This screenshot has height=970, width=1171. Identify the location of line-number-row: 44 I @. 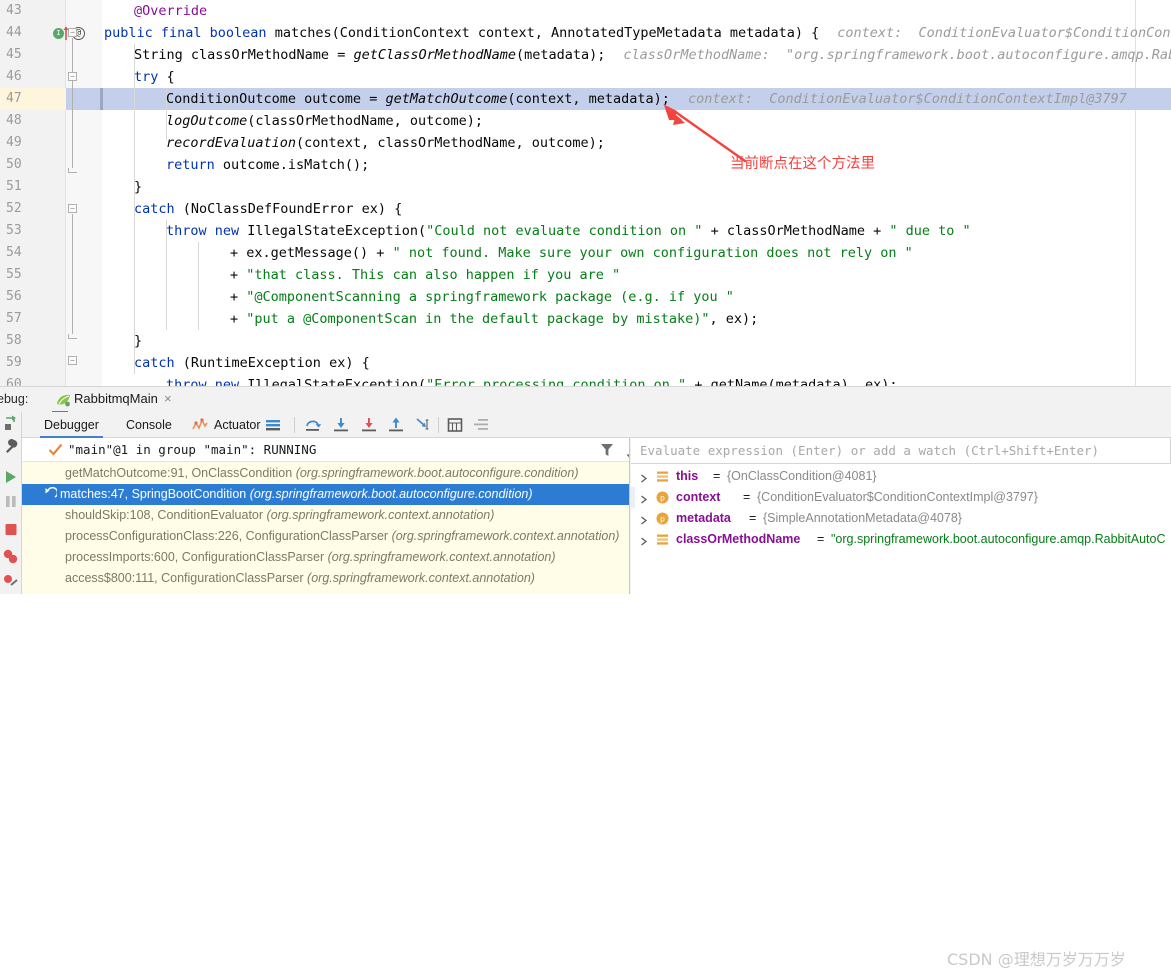
(42, 33).